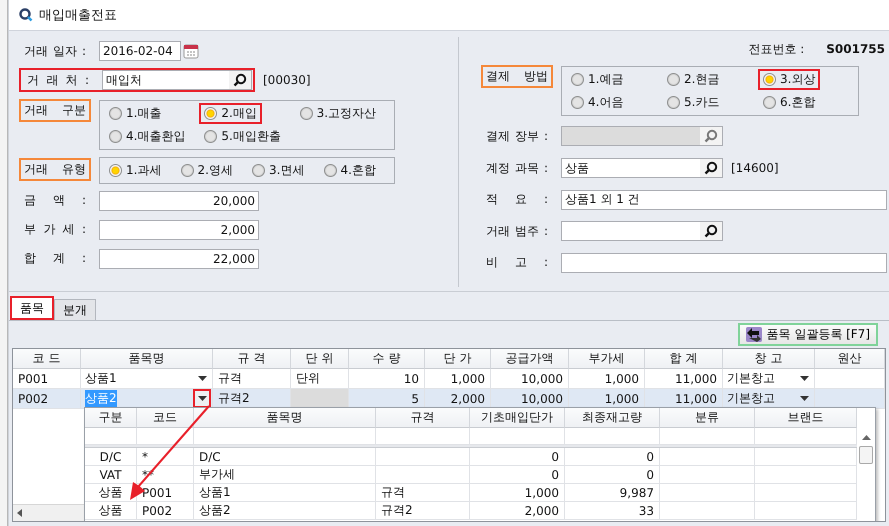 Image resolution: width=889 pixels, height=526 pixels. What do you see at coordinates (517, 418) in the screenshot?
I see `column-header: 기초매입단가` at bounding box center [517, 418].